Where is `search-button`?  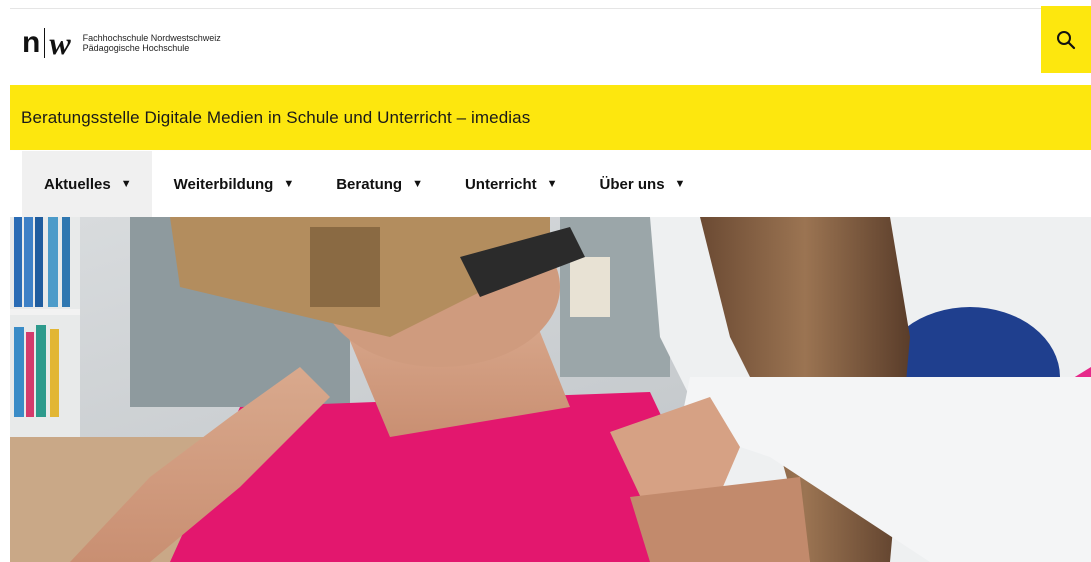 search-button is located at coordinates (1066, 39).